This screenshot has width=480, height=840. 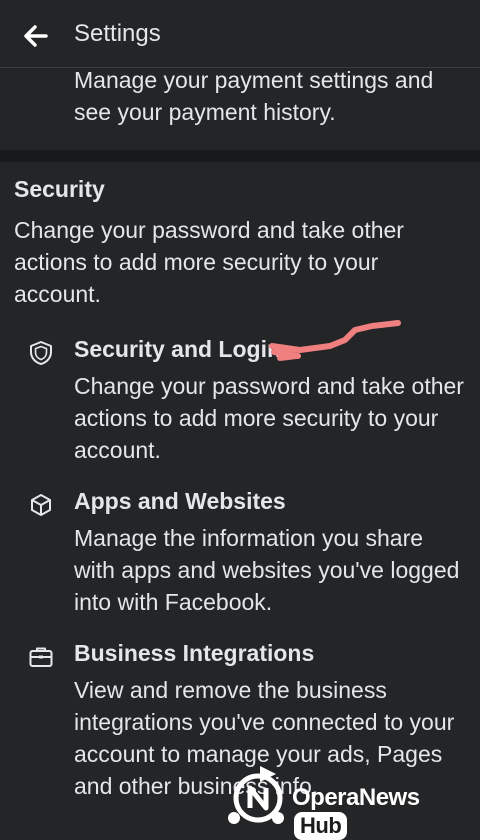 I want to click on section-divider, so click(x=240, y=156).